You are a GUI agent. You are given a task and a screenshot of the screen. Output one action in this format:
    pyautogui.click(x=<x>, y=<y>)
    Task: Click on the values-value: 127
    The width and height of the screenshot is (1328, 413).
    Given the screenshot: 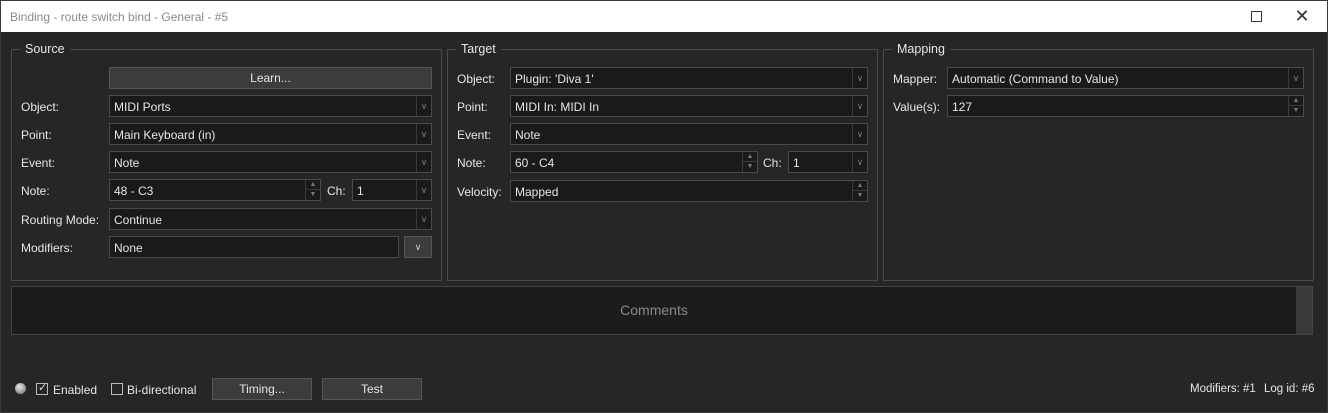 What is the action you would take?
    pyautogui.click(x=962, y=107)
    